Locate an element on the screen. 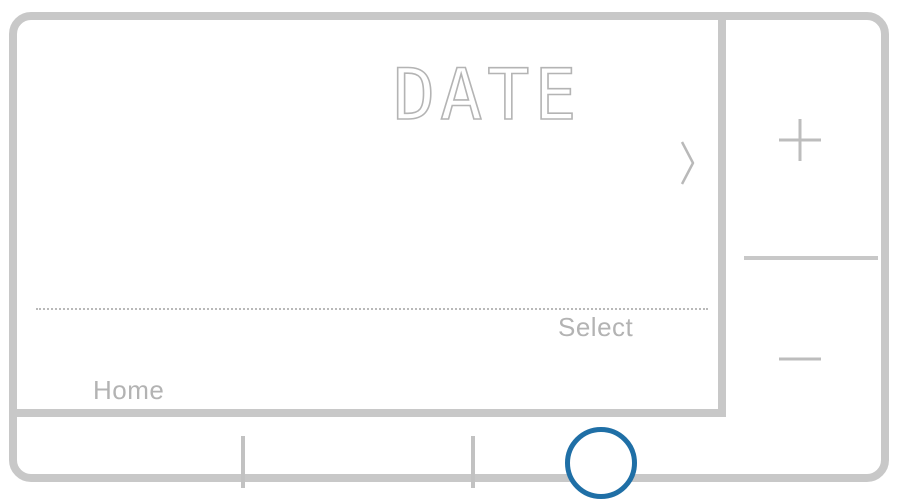 The width and height of the screenshot is (897, 499). plus-icon is located at coordinates (800, 140).